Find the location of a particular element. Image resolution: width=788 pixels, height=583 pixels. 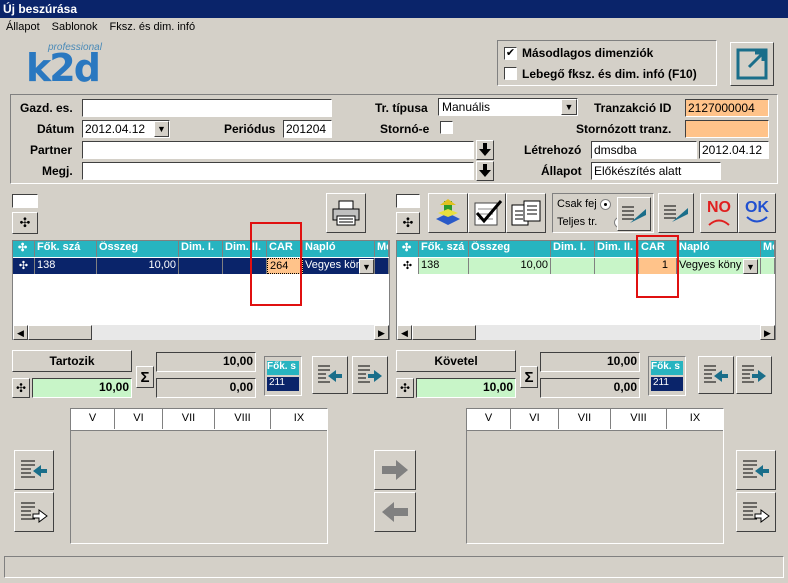

right-filter-box is located at coordinates (408, 201).